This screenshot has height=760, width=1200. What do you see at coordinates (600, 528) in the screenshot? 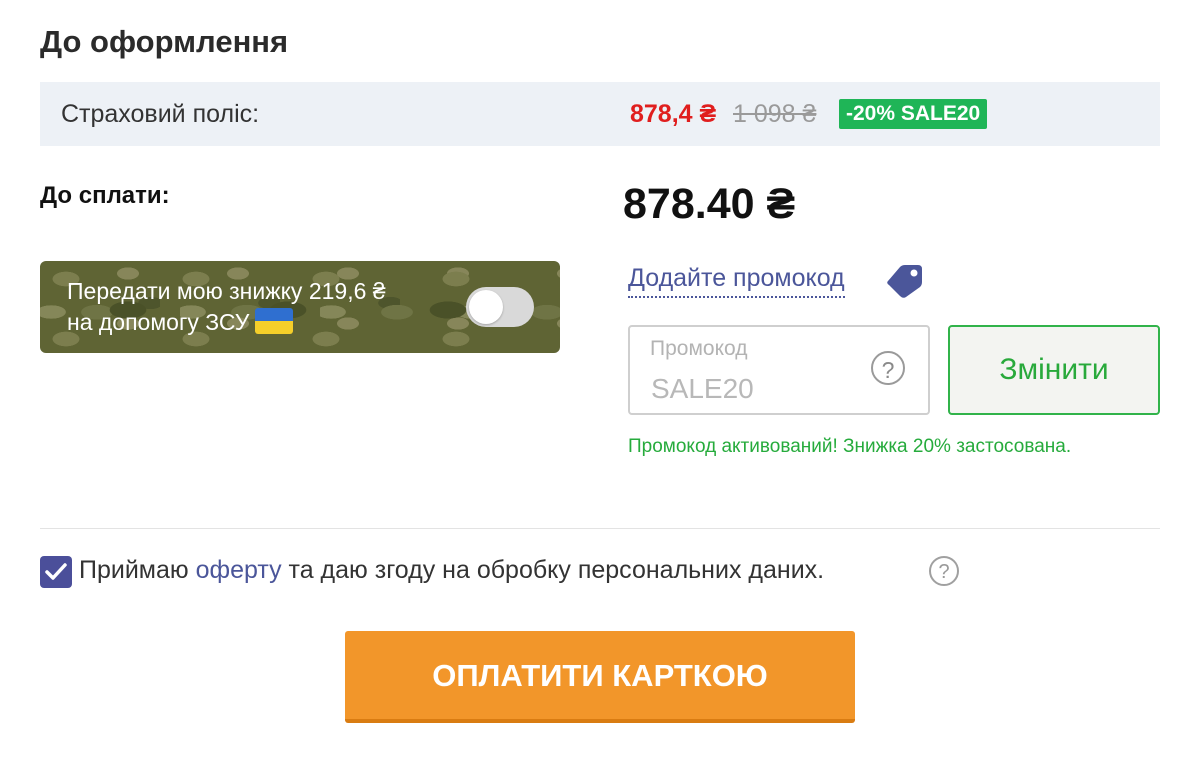
I see `divider` at bounding box center [600, 528].